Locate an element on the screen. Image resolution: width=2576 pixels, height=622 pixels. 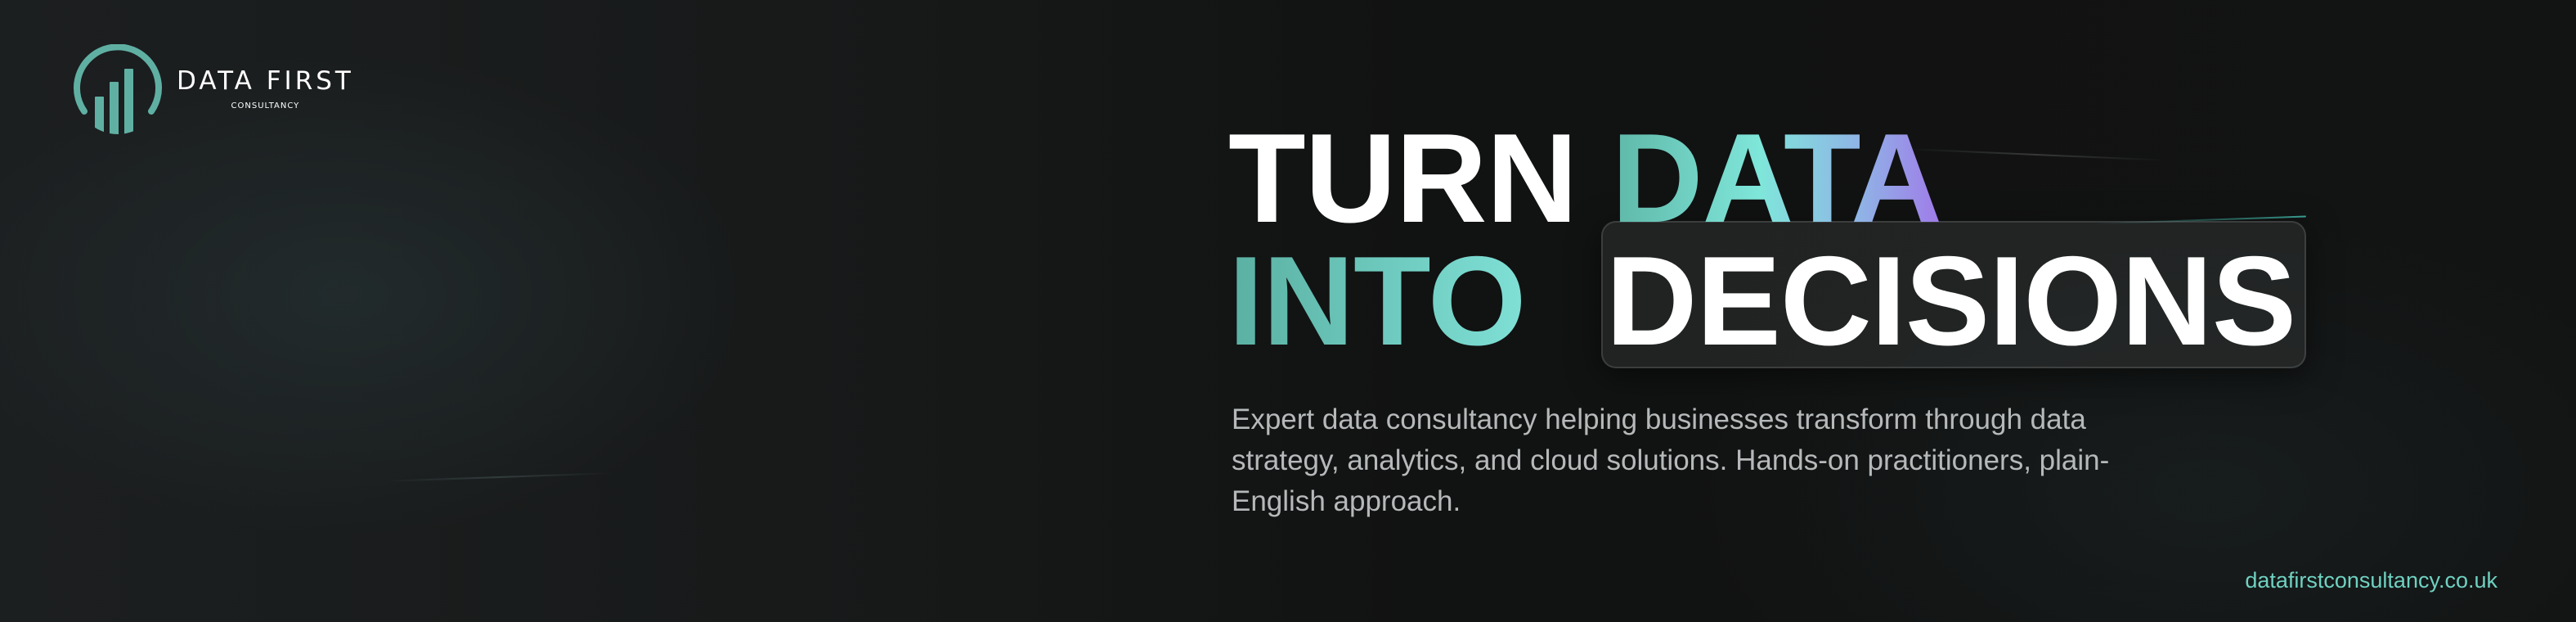
headline-word-decisions: DECISIONS is located at coordinates (1951, 301).